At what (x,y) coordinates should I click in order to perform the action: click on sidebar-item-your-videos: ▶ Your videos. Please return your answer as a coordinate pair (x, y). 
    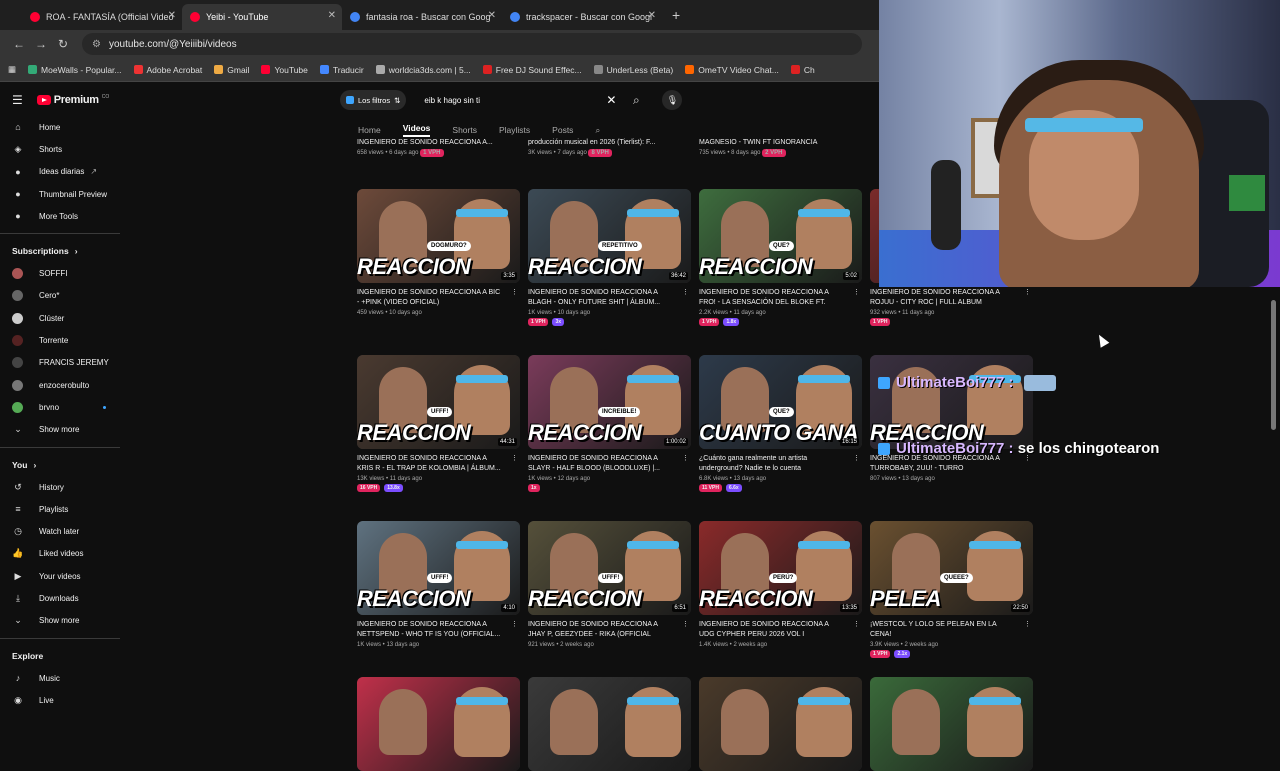
    Looking at the image, I should click on (61, 576).